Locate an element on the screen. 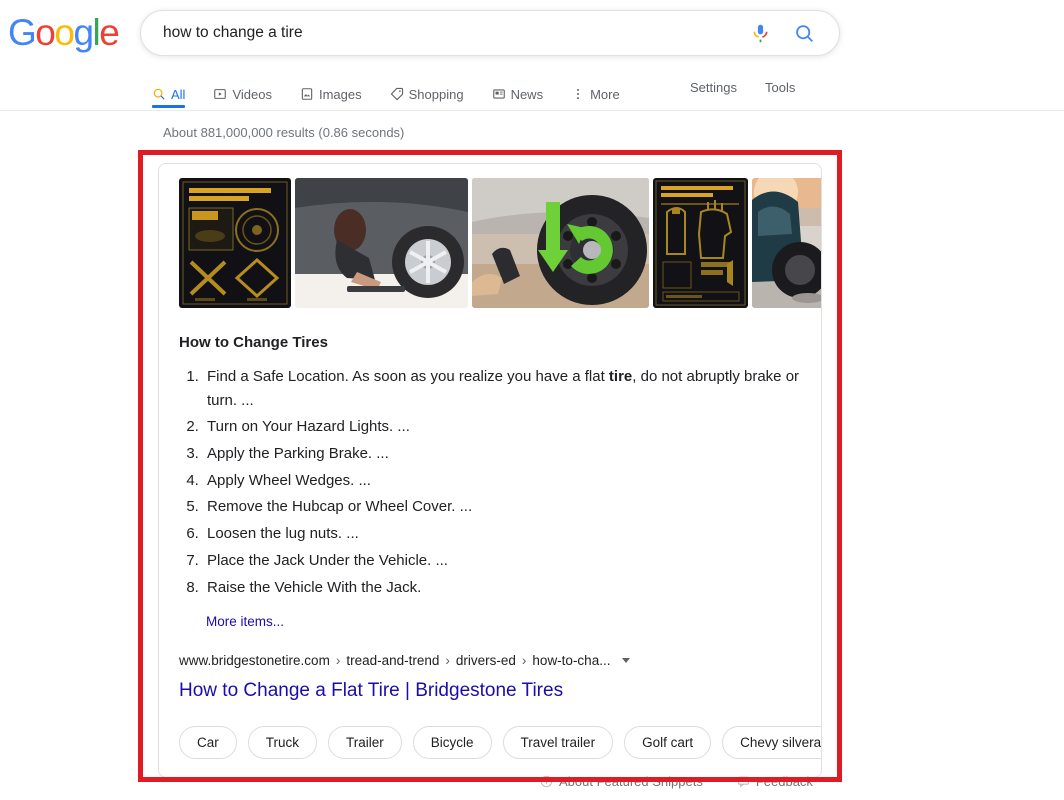  tab-videos-label: Videos is located at coordinates (252, 94).